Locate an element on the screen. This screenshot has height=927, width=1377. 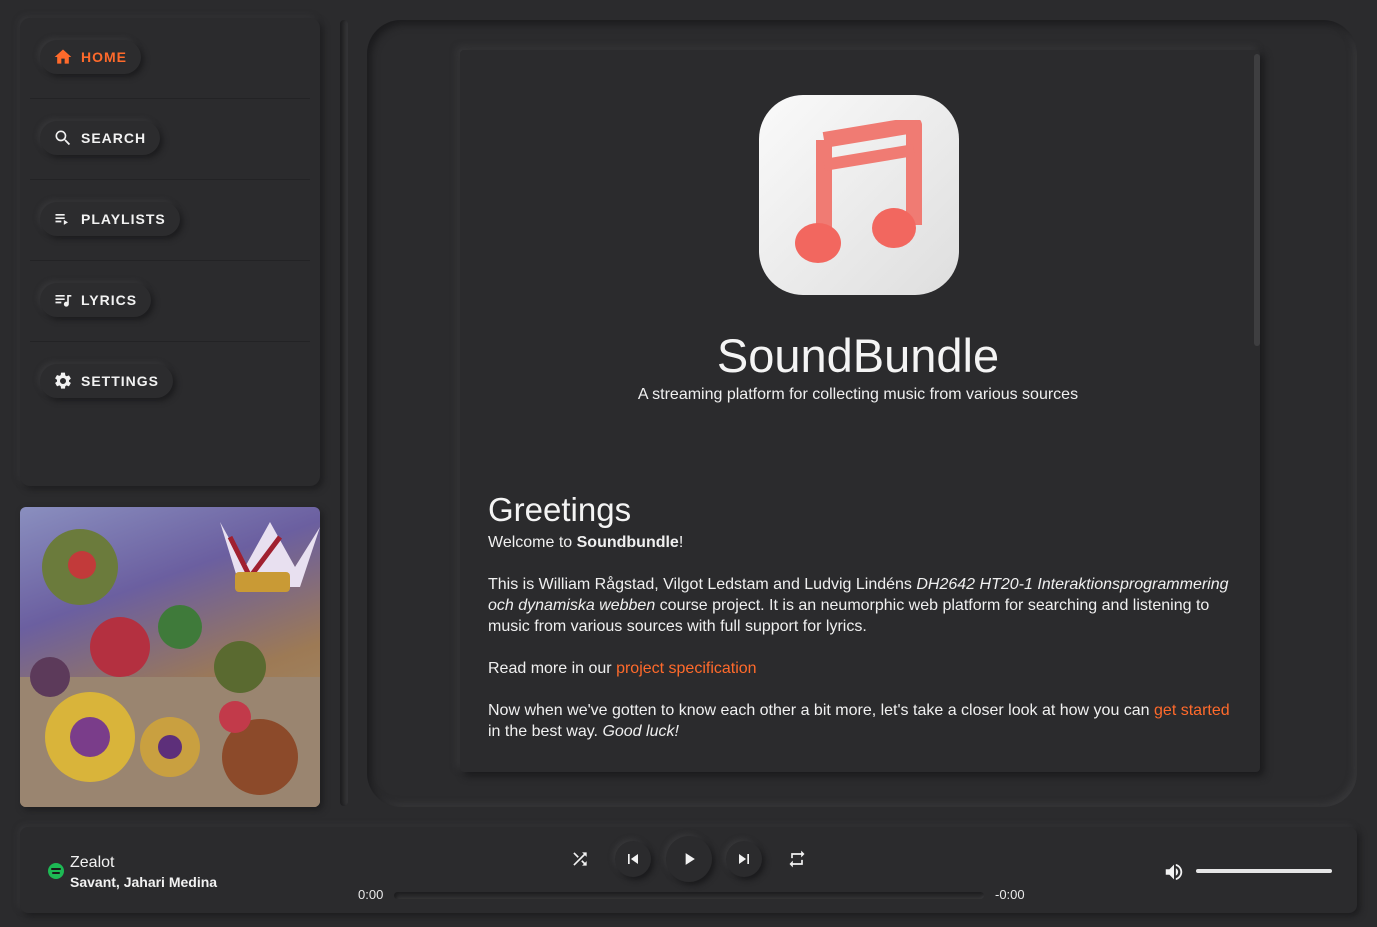
album-art is located at coordinates (170, 657).